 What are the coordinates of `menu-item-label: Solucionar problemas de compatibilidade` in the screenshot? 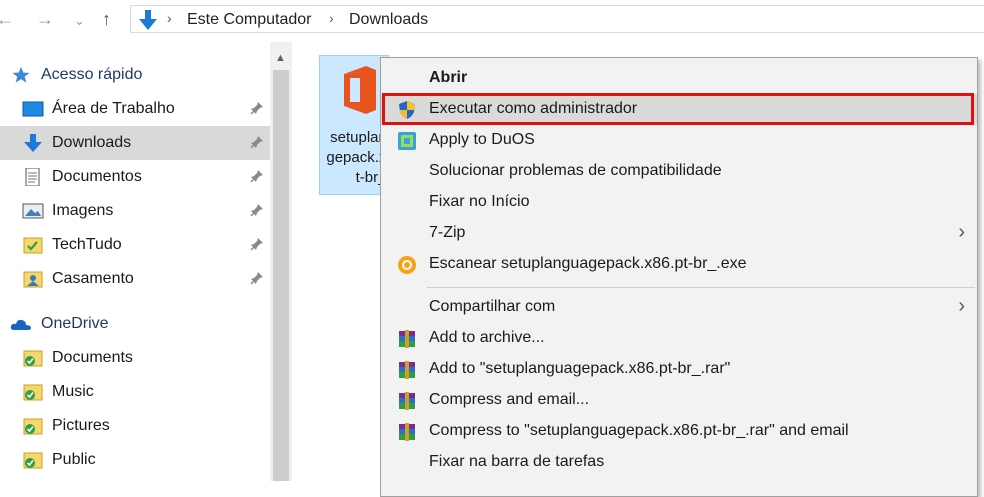 It's located at (575, 170).